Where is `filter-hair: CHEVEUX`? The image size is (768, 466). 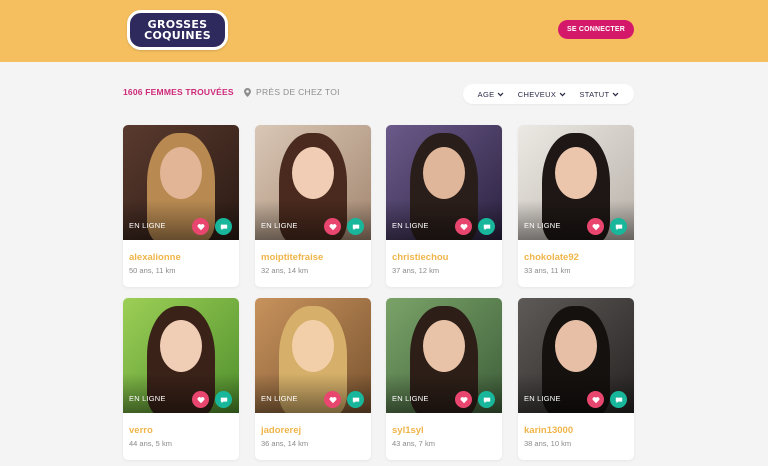 filter-hair: CHEVEUX is located at coordinates (542, 94).